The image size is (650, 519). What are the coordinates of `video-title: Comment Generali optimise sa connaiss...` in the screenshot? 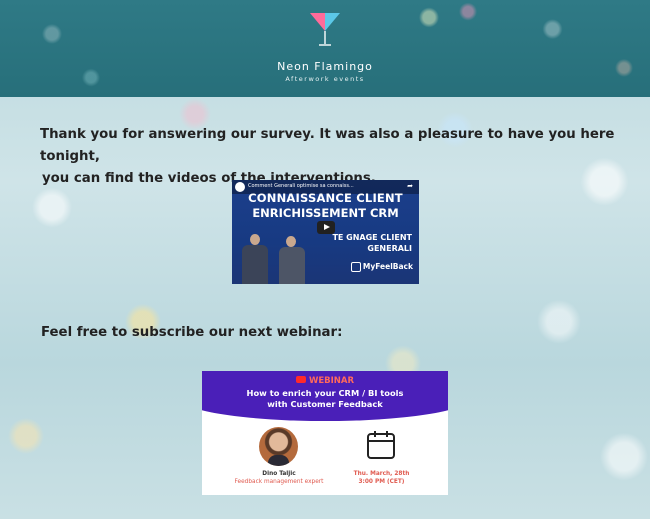 It's located at (301, 186).